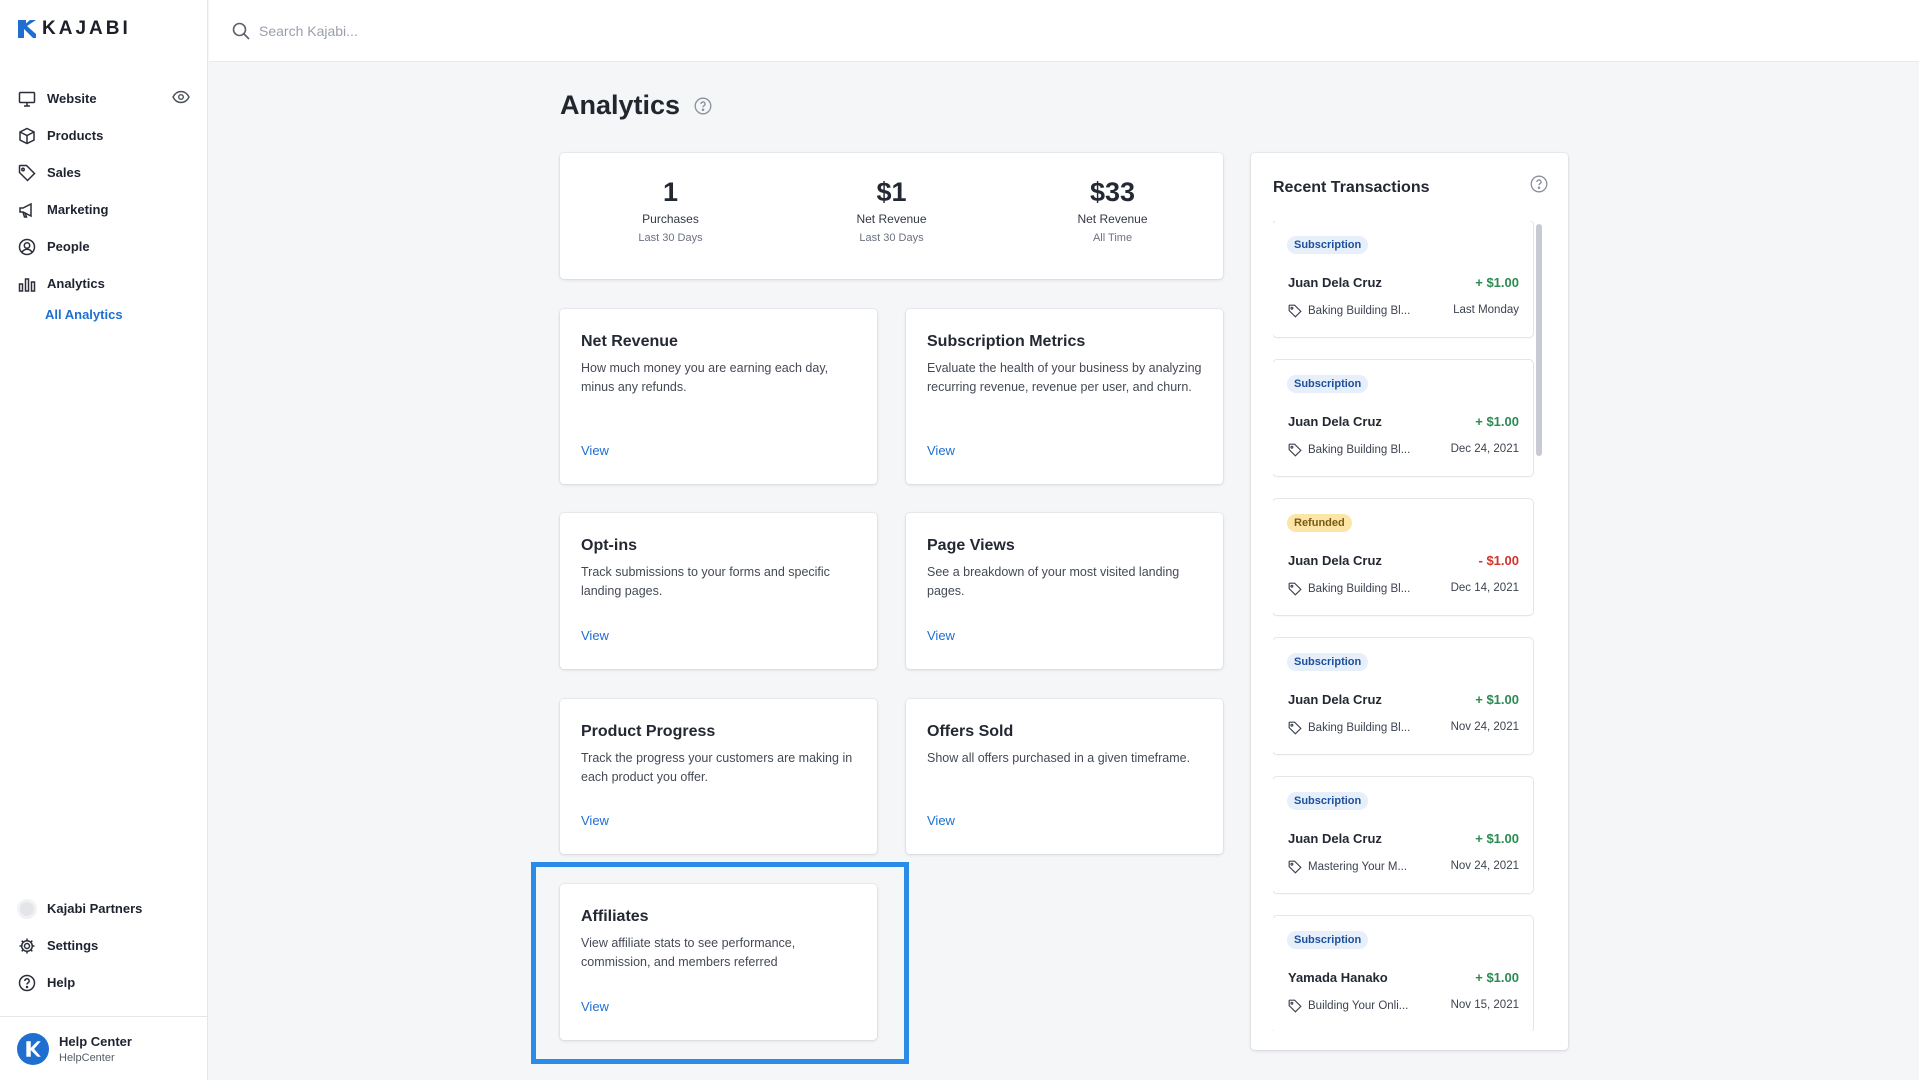 Image resolution: width=1919 pixels, height=1080 pixels. What do you see at coordinates (636, 105) in the screenshot?
I see `page-title: Analytics` at bounding box center [636, 105].